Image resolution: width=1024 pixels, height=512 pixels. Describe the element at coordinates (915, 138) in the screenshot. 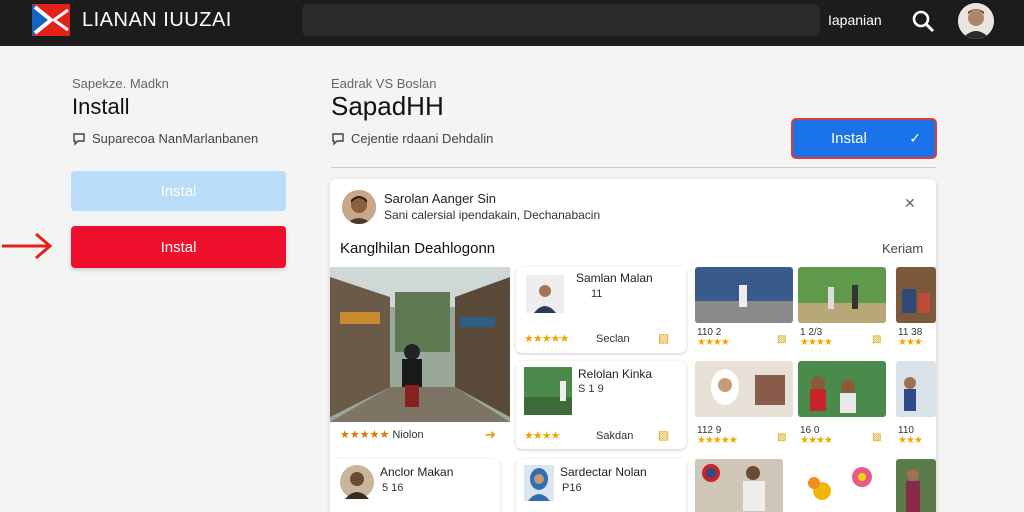

I see `chevron-down-icon: ✓` at that location.